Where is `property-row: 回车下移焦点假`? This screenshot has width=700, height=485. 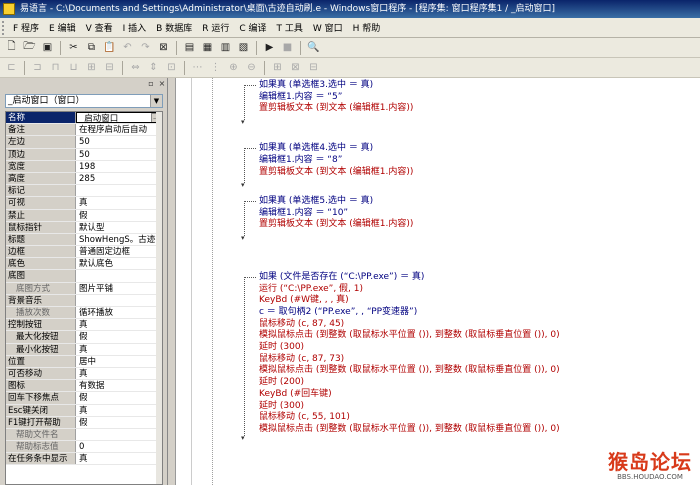 property-row: 回车下移焦点假 is located at coordinates (84, 398).